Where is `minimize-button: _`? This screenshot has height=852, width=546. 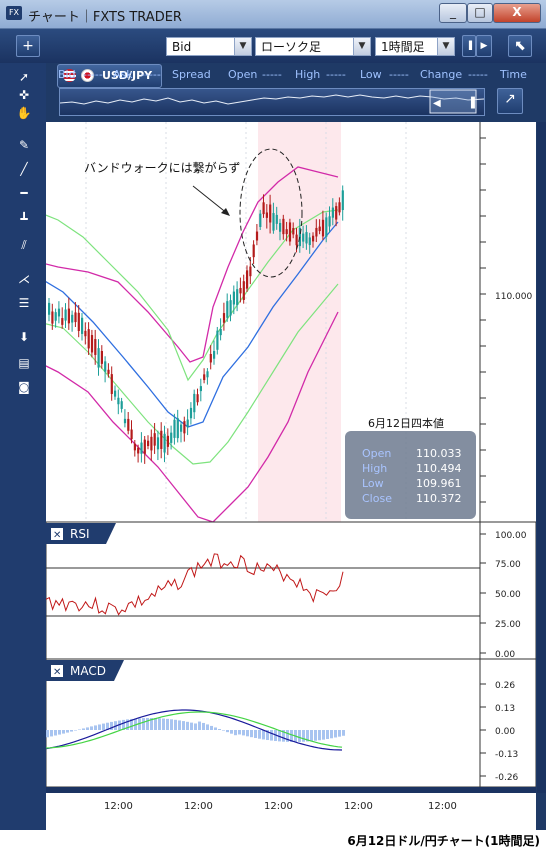
minimize-button: _ is located at coordinates (453, 13).